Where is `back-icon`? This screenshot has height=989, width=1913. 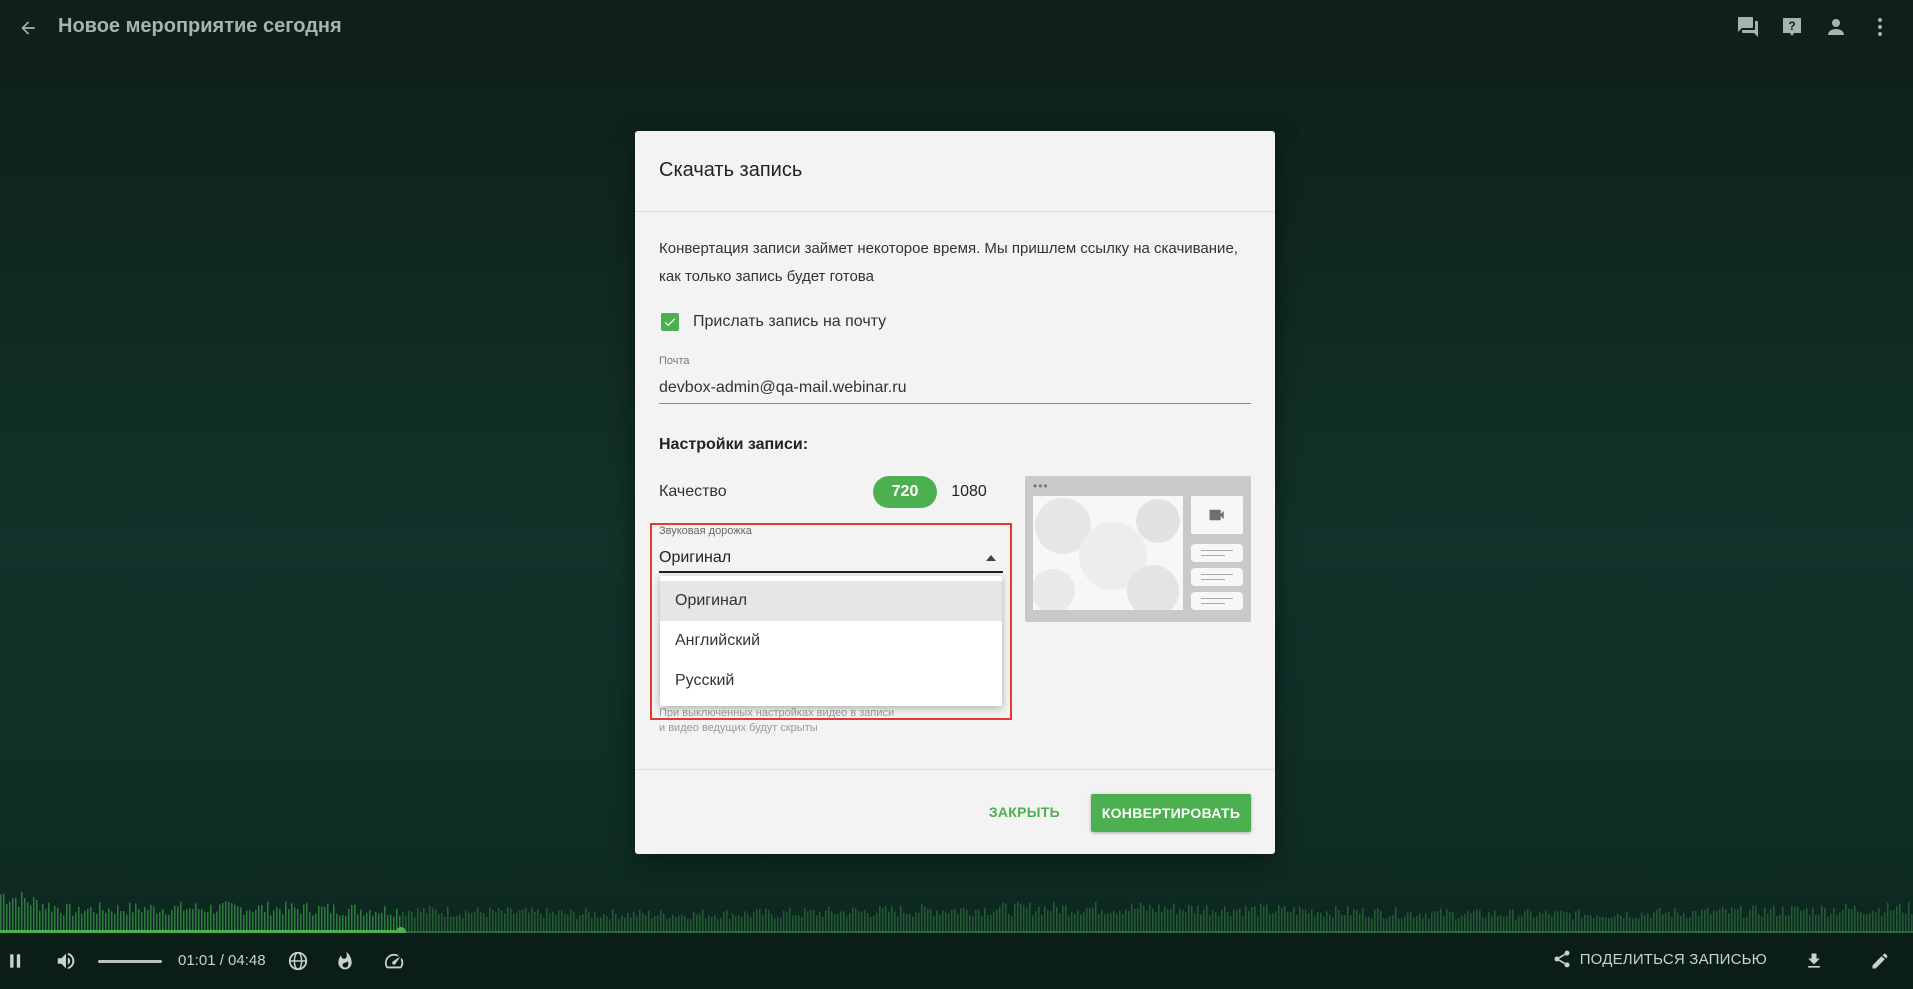
back-icon is located at coordinates (28, 28).